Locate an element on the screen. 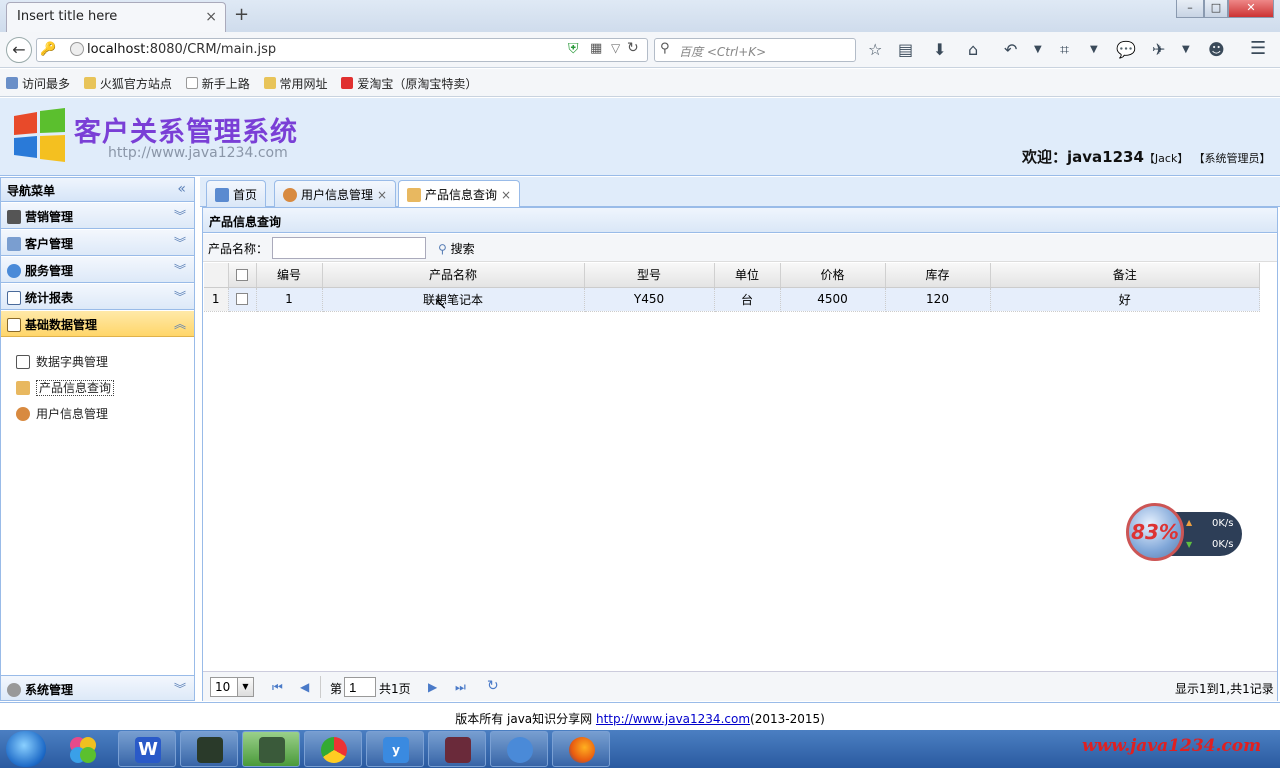 This screenshot has height=768, width=1280. home-icon: ⌂ is located at coordinates (973, 49).